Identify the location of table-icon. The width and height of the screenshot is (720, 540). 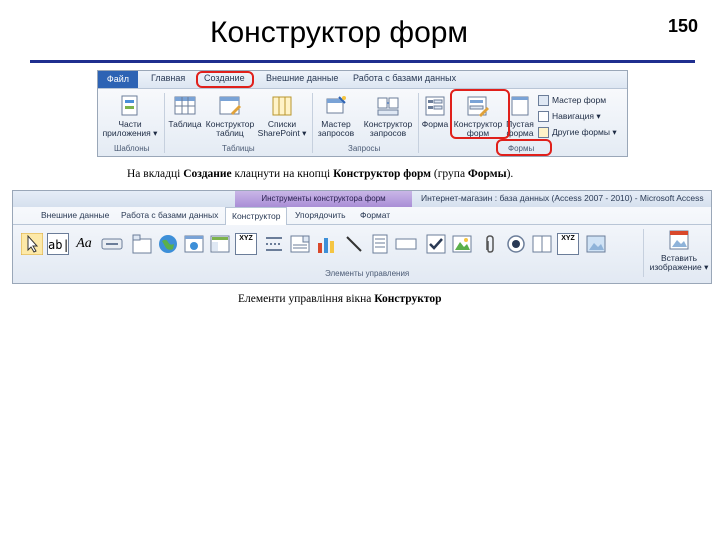
(185, 105).